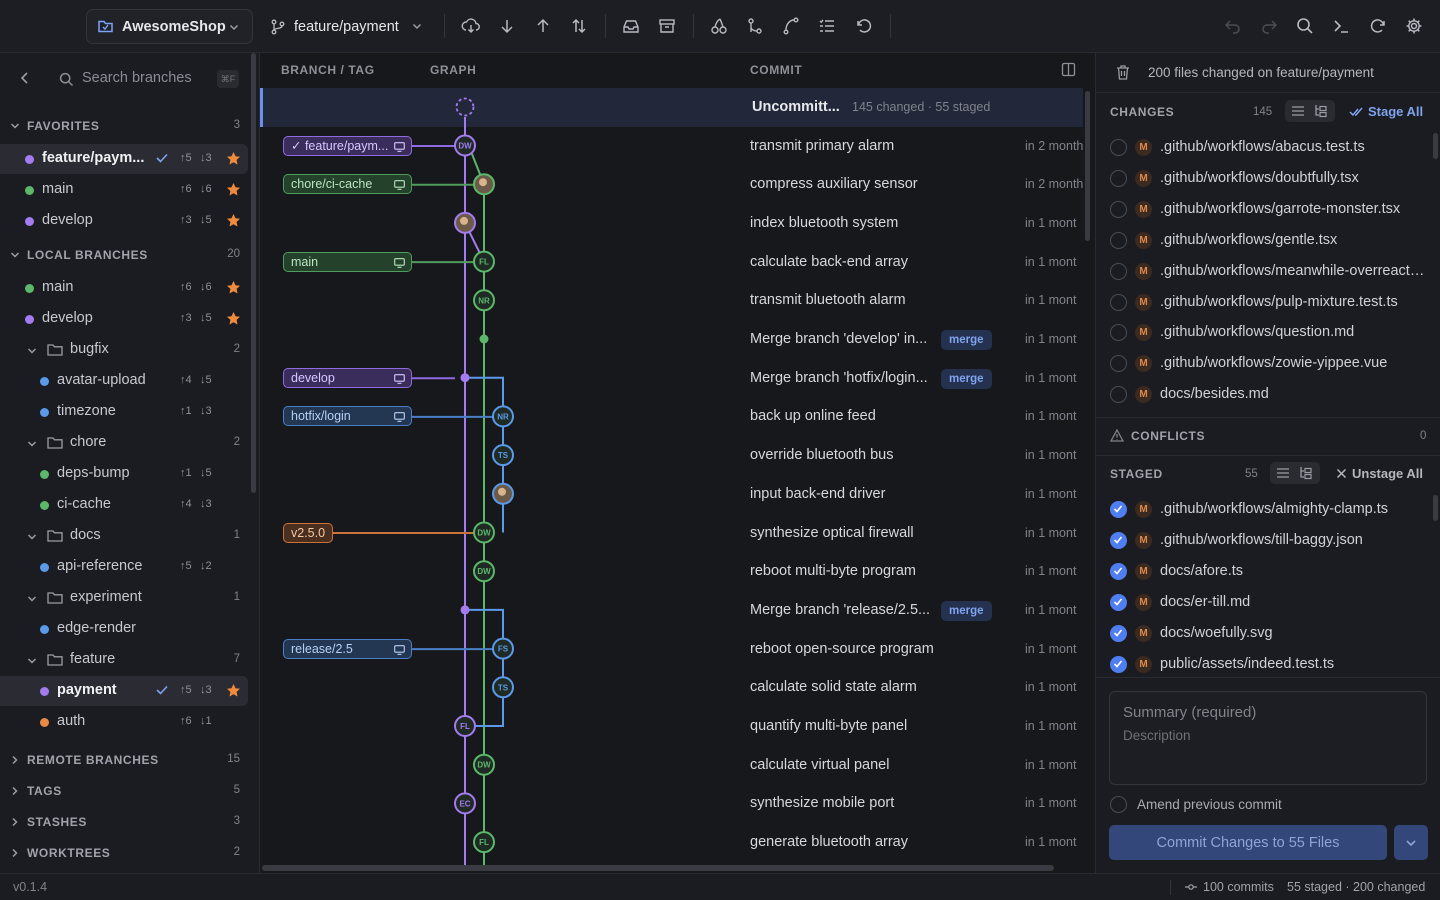  Describe the element at coordinates (253, 273) in the screenshot. I see `sidebar-scrollbar` at that location.